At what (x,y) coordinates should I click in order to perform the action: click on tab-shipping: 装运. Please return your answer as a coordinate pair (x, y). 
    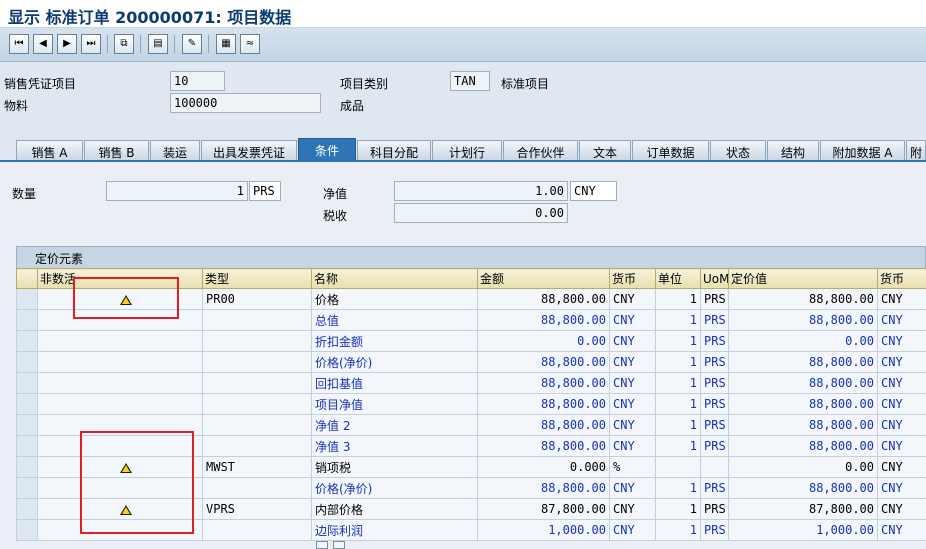
    Looking at the image, I should click on (175, 150).